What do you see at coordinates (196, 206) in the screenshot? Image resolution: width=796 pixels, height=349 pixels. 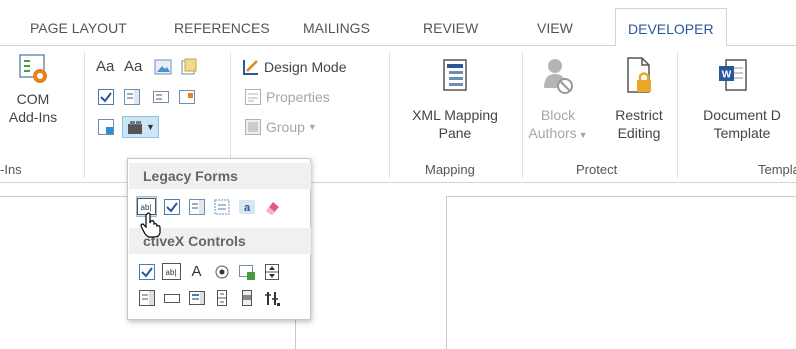 I see `legacy-dropdown-field-icon` at bounding box center [196, 206].